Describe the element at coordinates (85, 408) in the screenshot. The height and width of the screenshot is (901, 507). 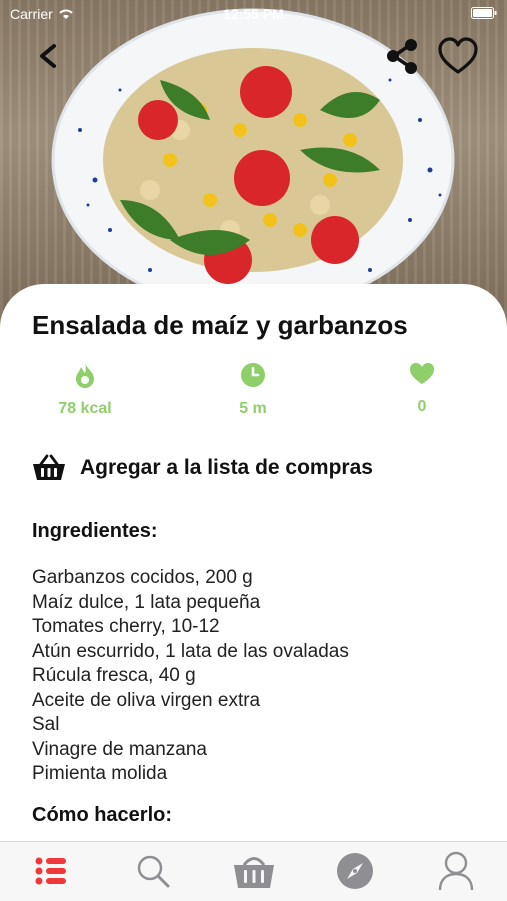
I see `calories-value: 78 kcal` at that location.